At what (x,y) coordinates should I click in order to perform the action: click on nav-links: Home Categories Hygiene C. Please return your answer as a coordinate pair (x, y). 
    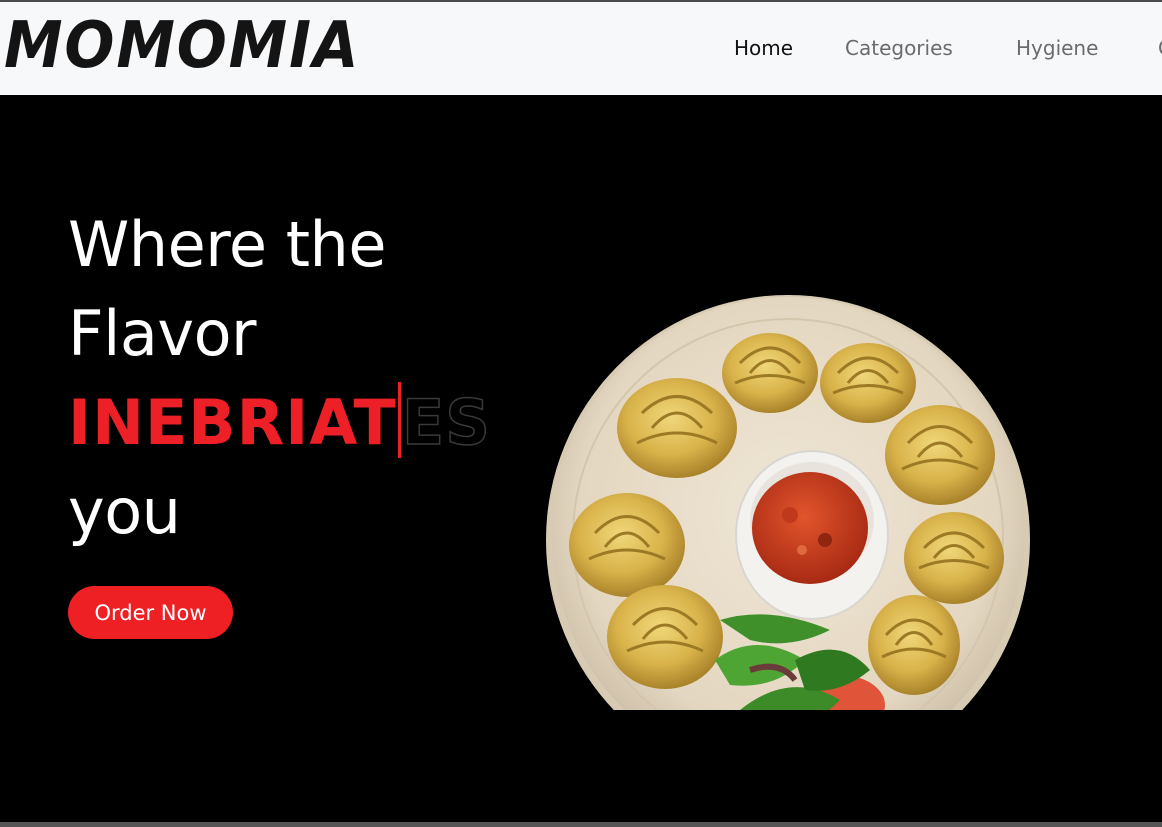
    Looking at the image, I should click on (581, 48).